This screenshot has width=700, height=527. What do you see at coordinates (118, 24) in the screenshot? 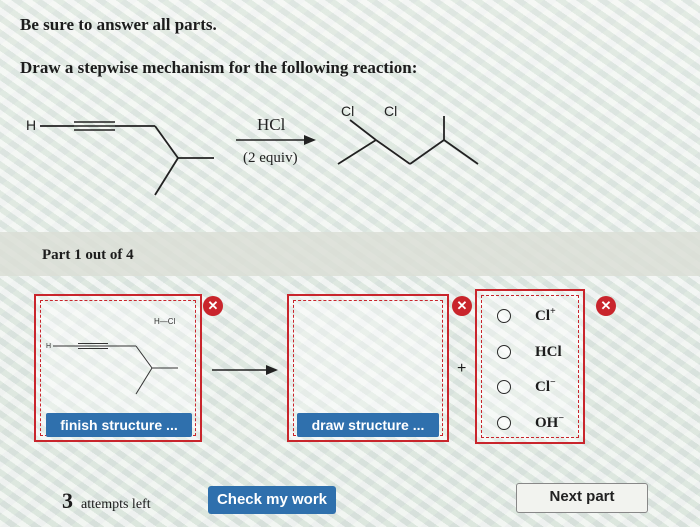
I see `instruction-answer-all: Be sure to answer all parts.` at bounding box center [118, 24].